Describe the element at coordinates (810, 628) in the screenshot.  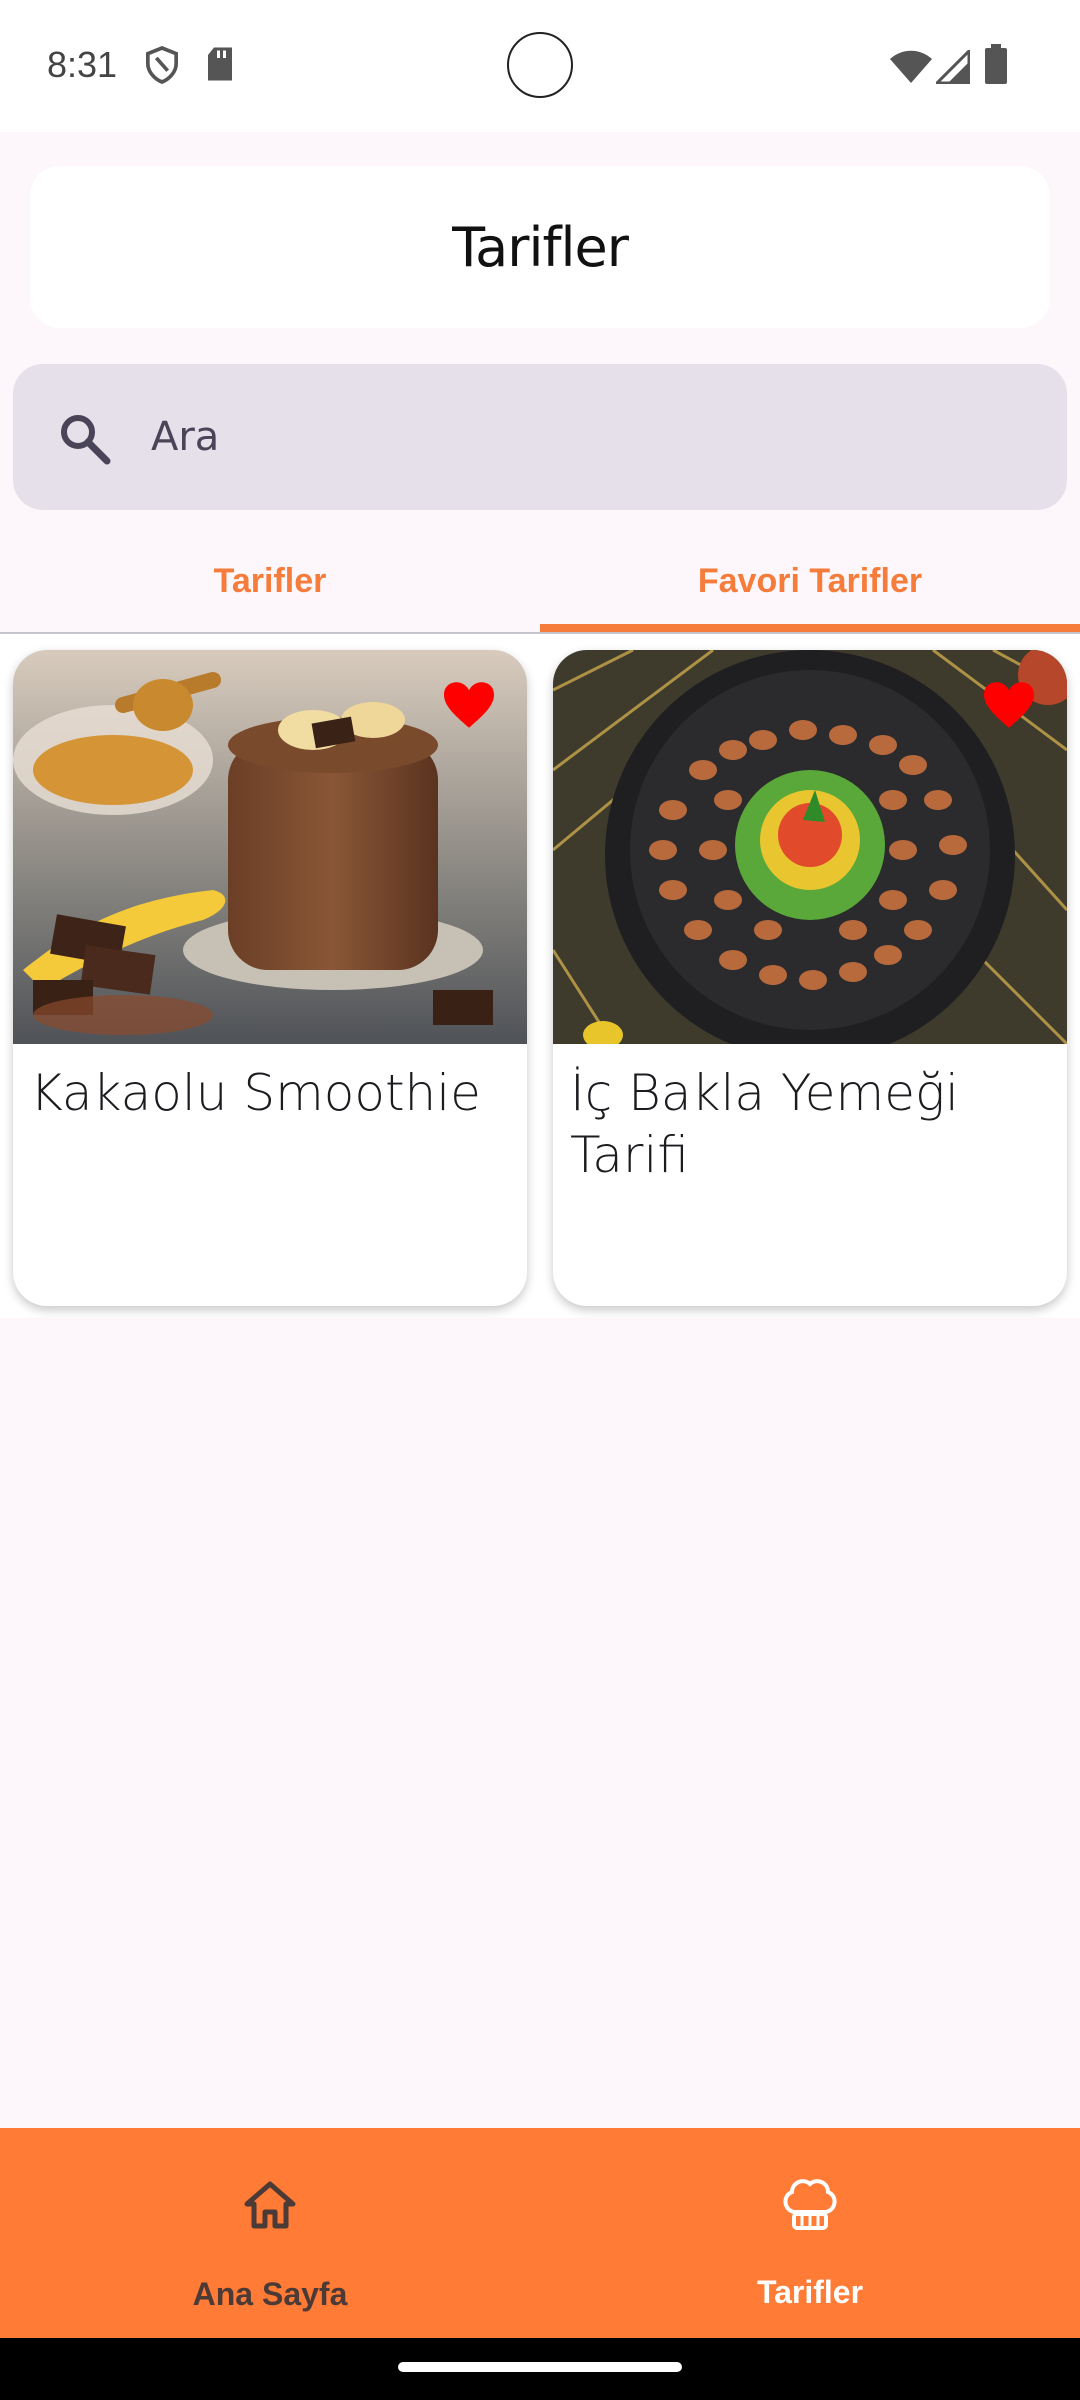
I see `tab-indicator` at that location.